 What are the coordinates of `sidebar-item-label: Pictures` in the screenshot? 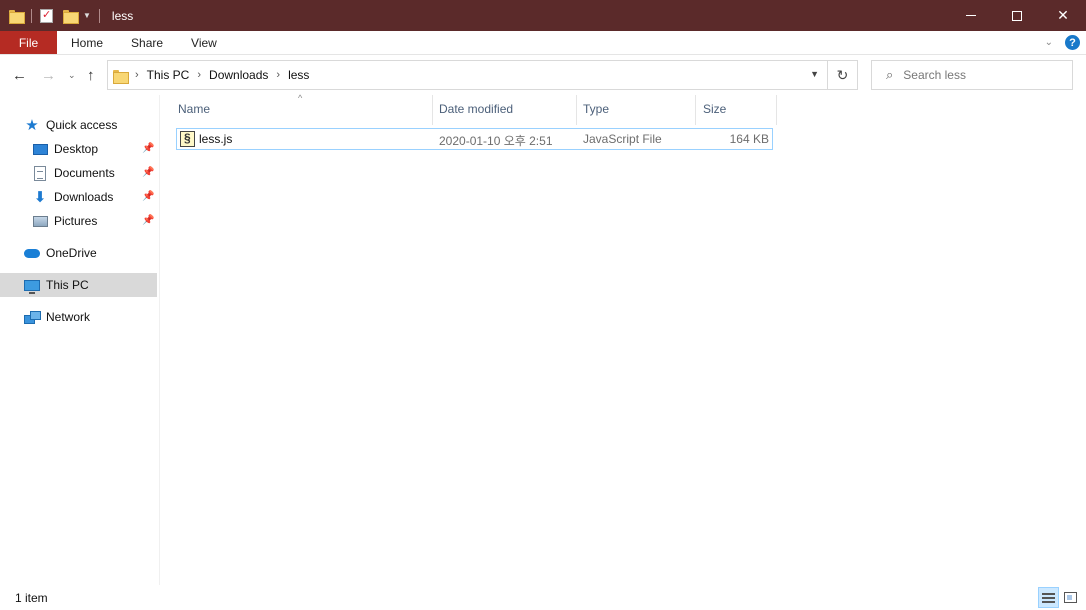 It's located at (76, 221).